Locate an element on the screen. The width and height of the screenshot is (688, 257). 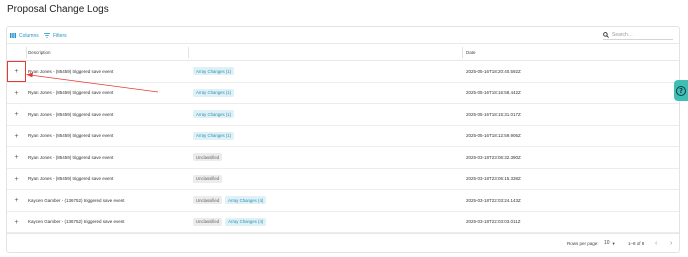
help-icon: ? is located at coordinates (681, 90).